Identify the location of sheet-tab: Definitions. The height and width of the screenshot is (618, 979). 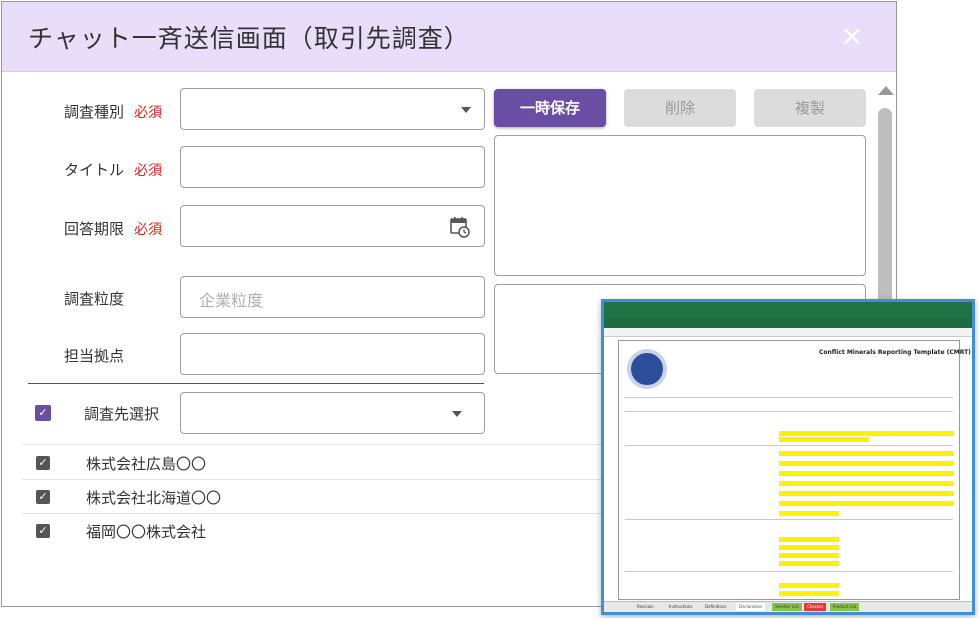
(716, 606).